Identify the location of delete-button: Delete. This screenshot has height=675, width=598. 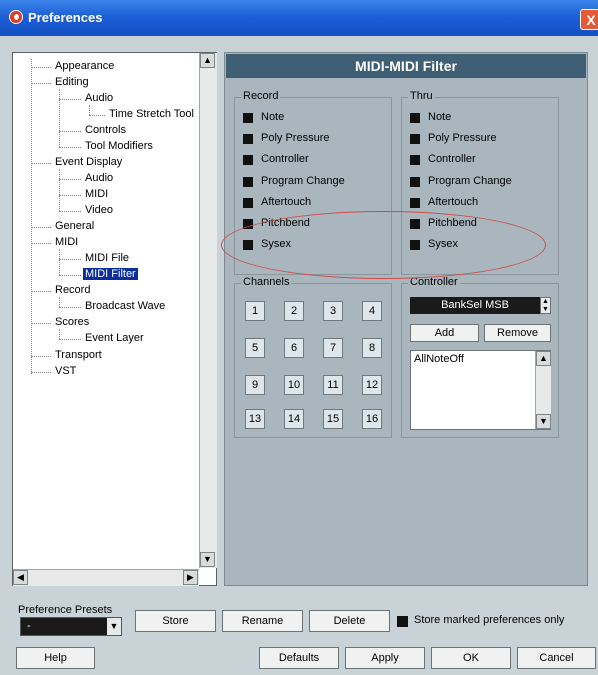
(349, 621).